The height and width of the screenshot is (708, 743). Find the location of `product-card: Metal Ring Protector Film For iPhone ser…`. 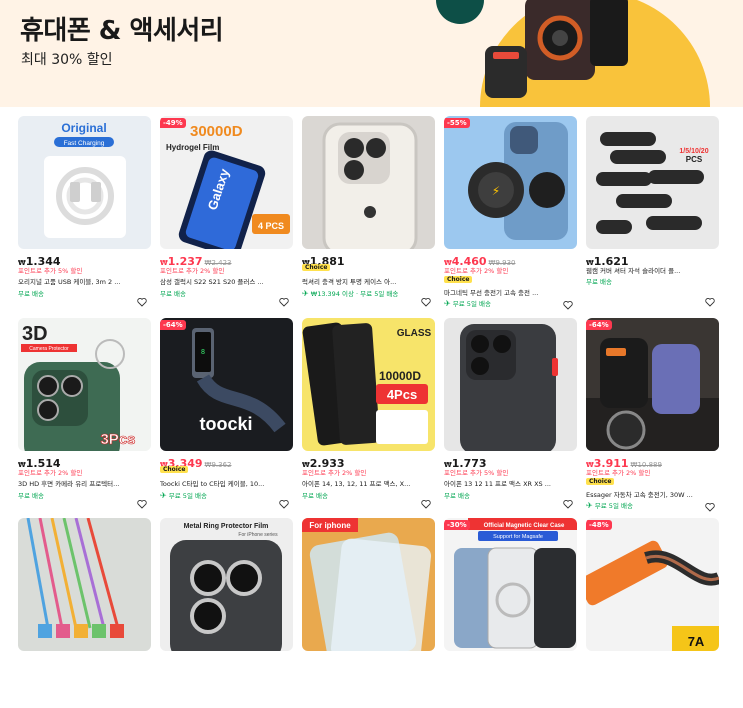

product-card: Metal Ring Protector Film For iPhone ser… is located at coordinates (226, 613).